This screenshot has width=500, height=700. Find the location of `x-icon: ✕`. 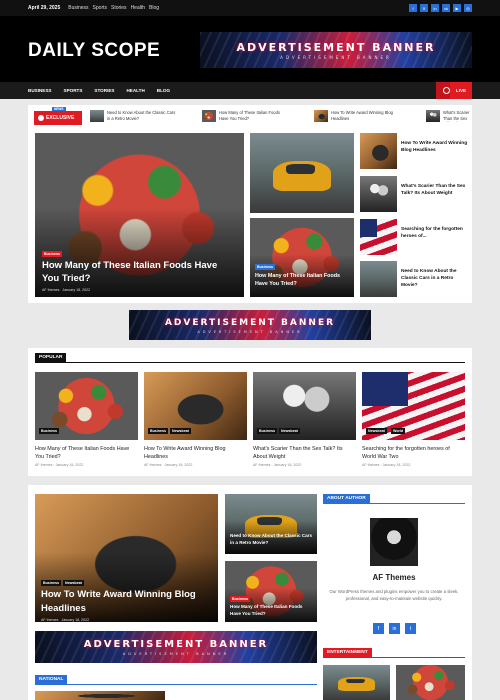

x-icon: ✕ is located at coordinates (424, 8).